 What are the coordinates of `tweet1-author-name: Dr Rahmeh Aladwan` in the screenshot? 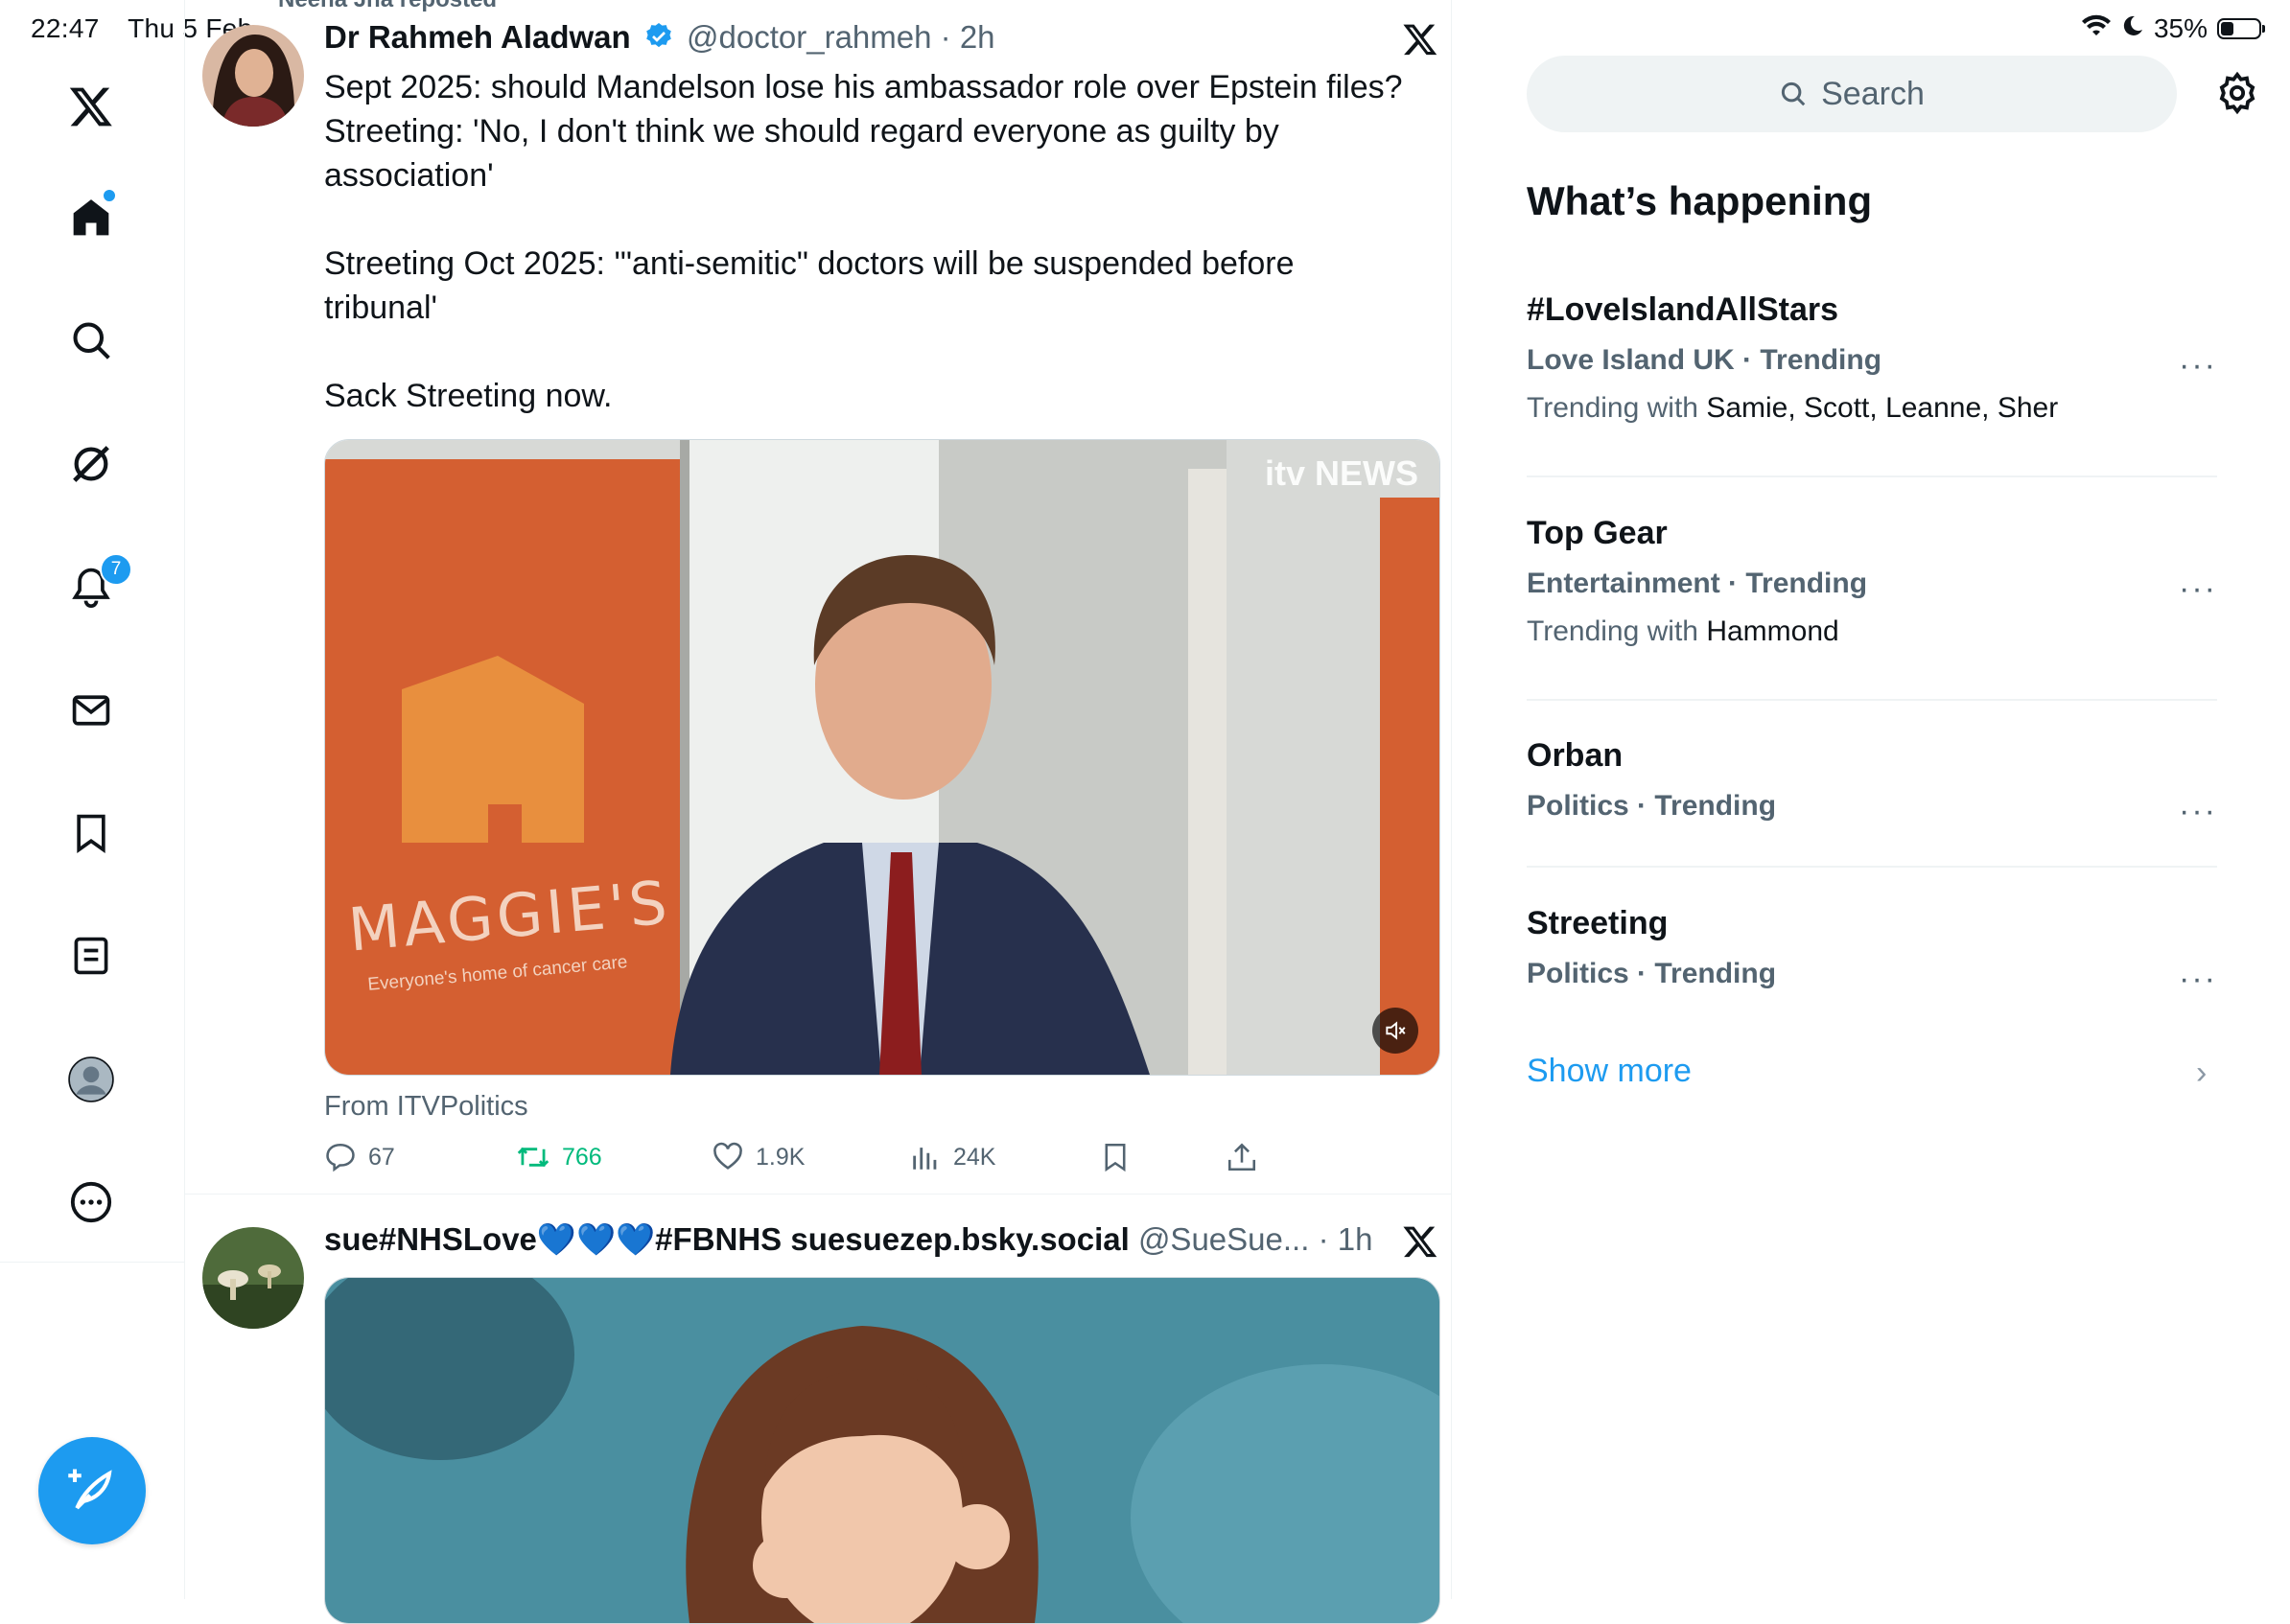 It's located at (477, 37).